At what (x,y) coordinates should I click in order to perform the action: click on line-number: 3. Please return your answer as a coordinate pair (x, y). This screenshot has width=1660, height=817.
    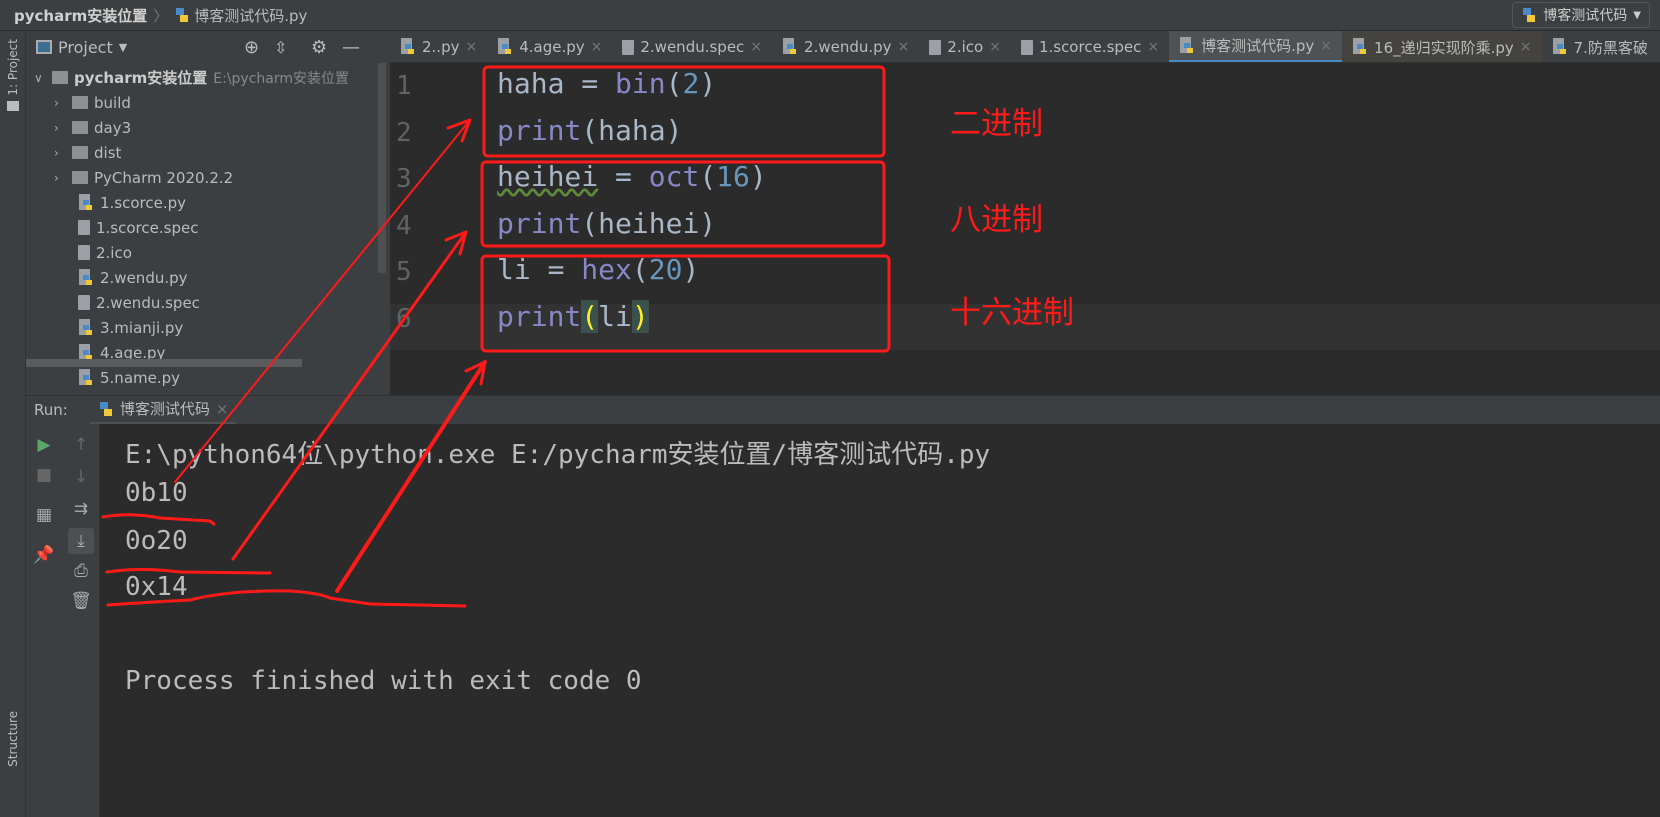
    Looking at the image, I should click on (404, 179).